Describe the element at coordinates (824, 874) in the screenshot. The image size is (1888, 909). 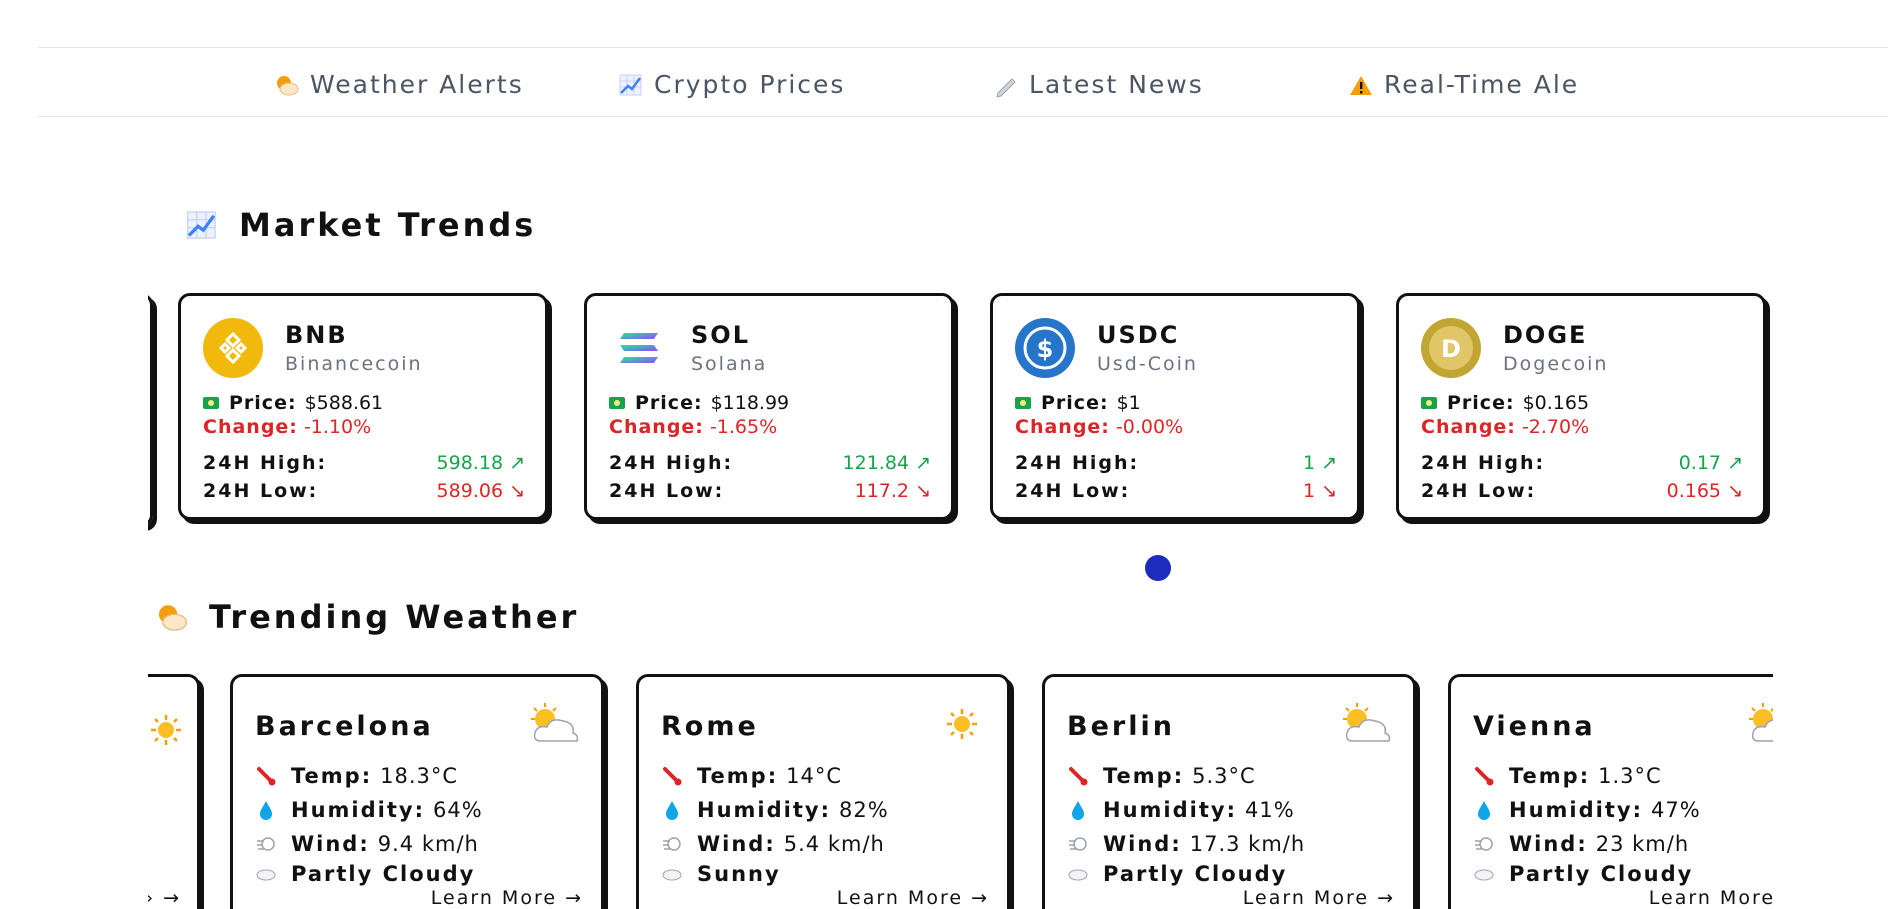
I see `condition-row: Sunny` at that location.